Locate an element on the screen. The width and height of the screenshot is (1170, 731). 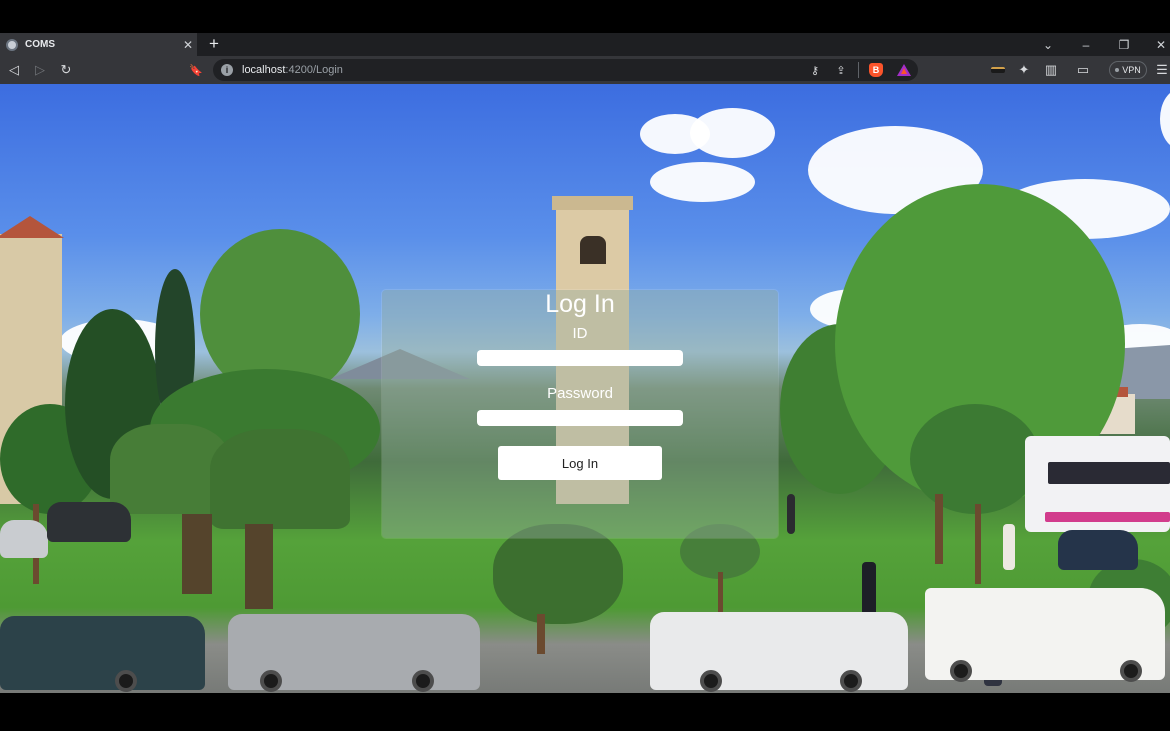
bookmark-icon: 🔖 is located at coordinates (196, 70).